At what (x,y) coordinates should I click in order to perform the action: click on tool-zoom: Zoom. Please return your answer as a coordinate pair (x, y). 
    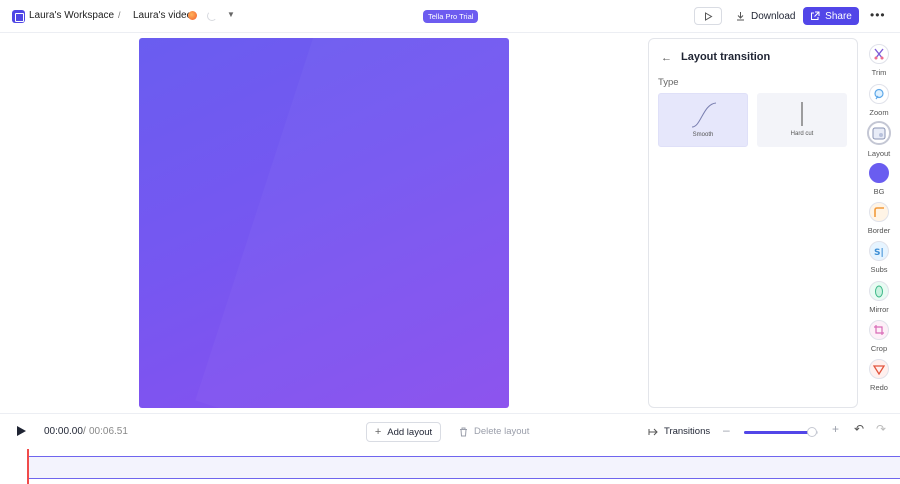
    Looking at the image, I should click on (879, 100).